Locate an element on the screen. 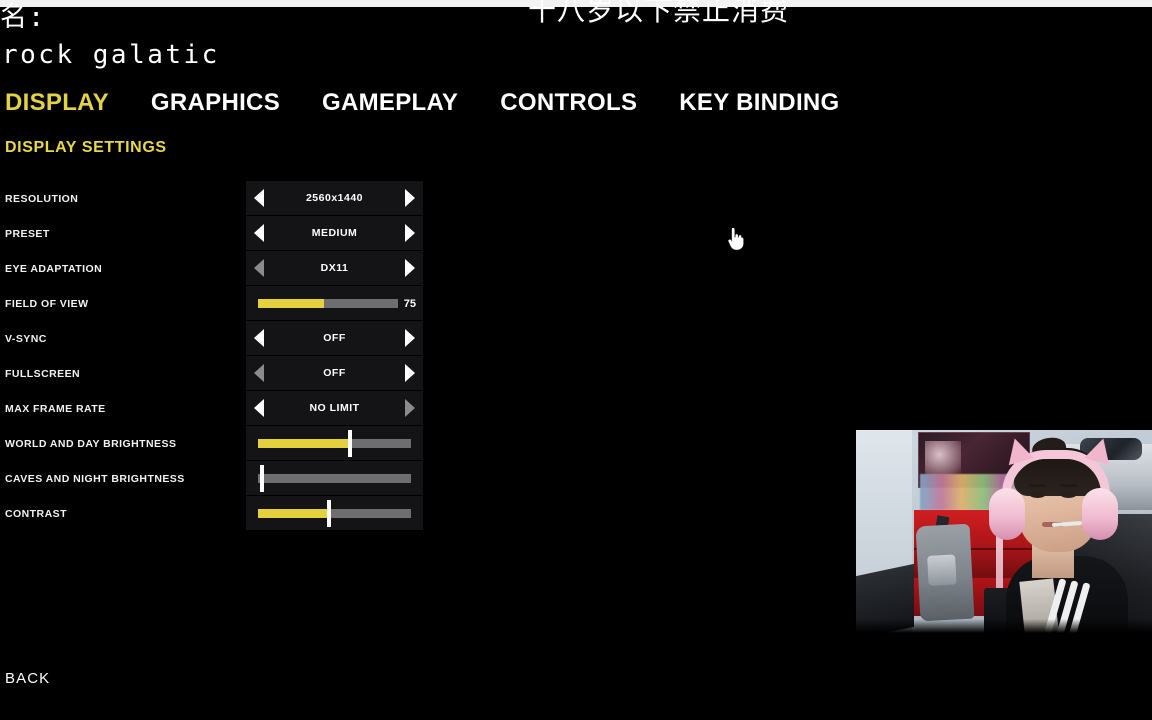  setting-row-max-frame-rate: MAX FRAME RATE NO LIMIT is located at coordinates (211, 408).